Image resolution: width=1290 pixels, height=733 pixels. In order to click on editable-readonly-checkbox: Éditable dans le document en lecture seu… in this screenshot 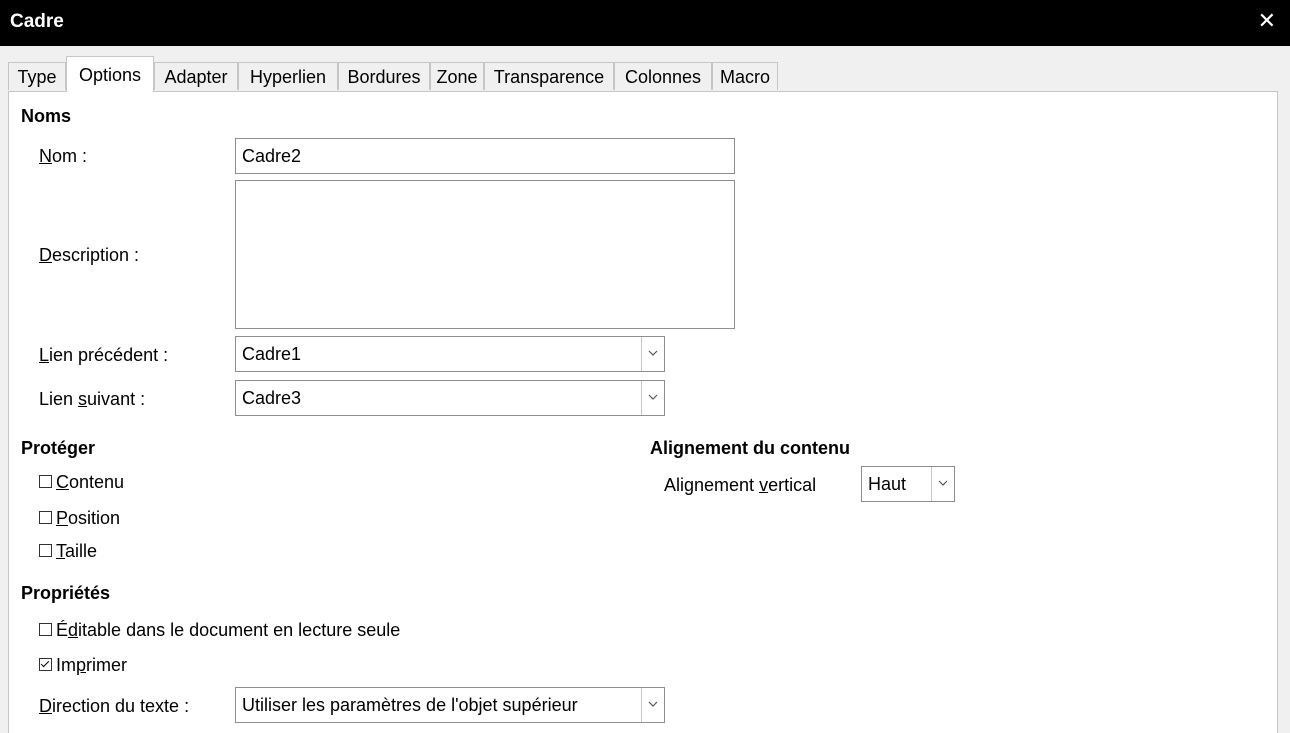, I will do `click(219, 630)`.